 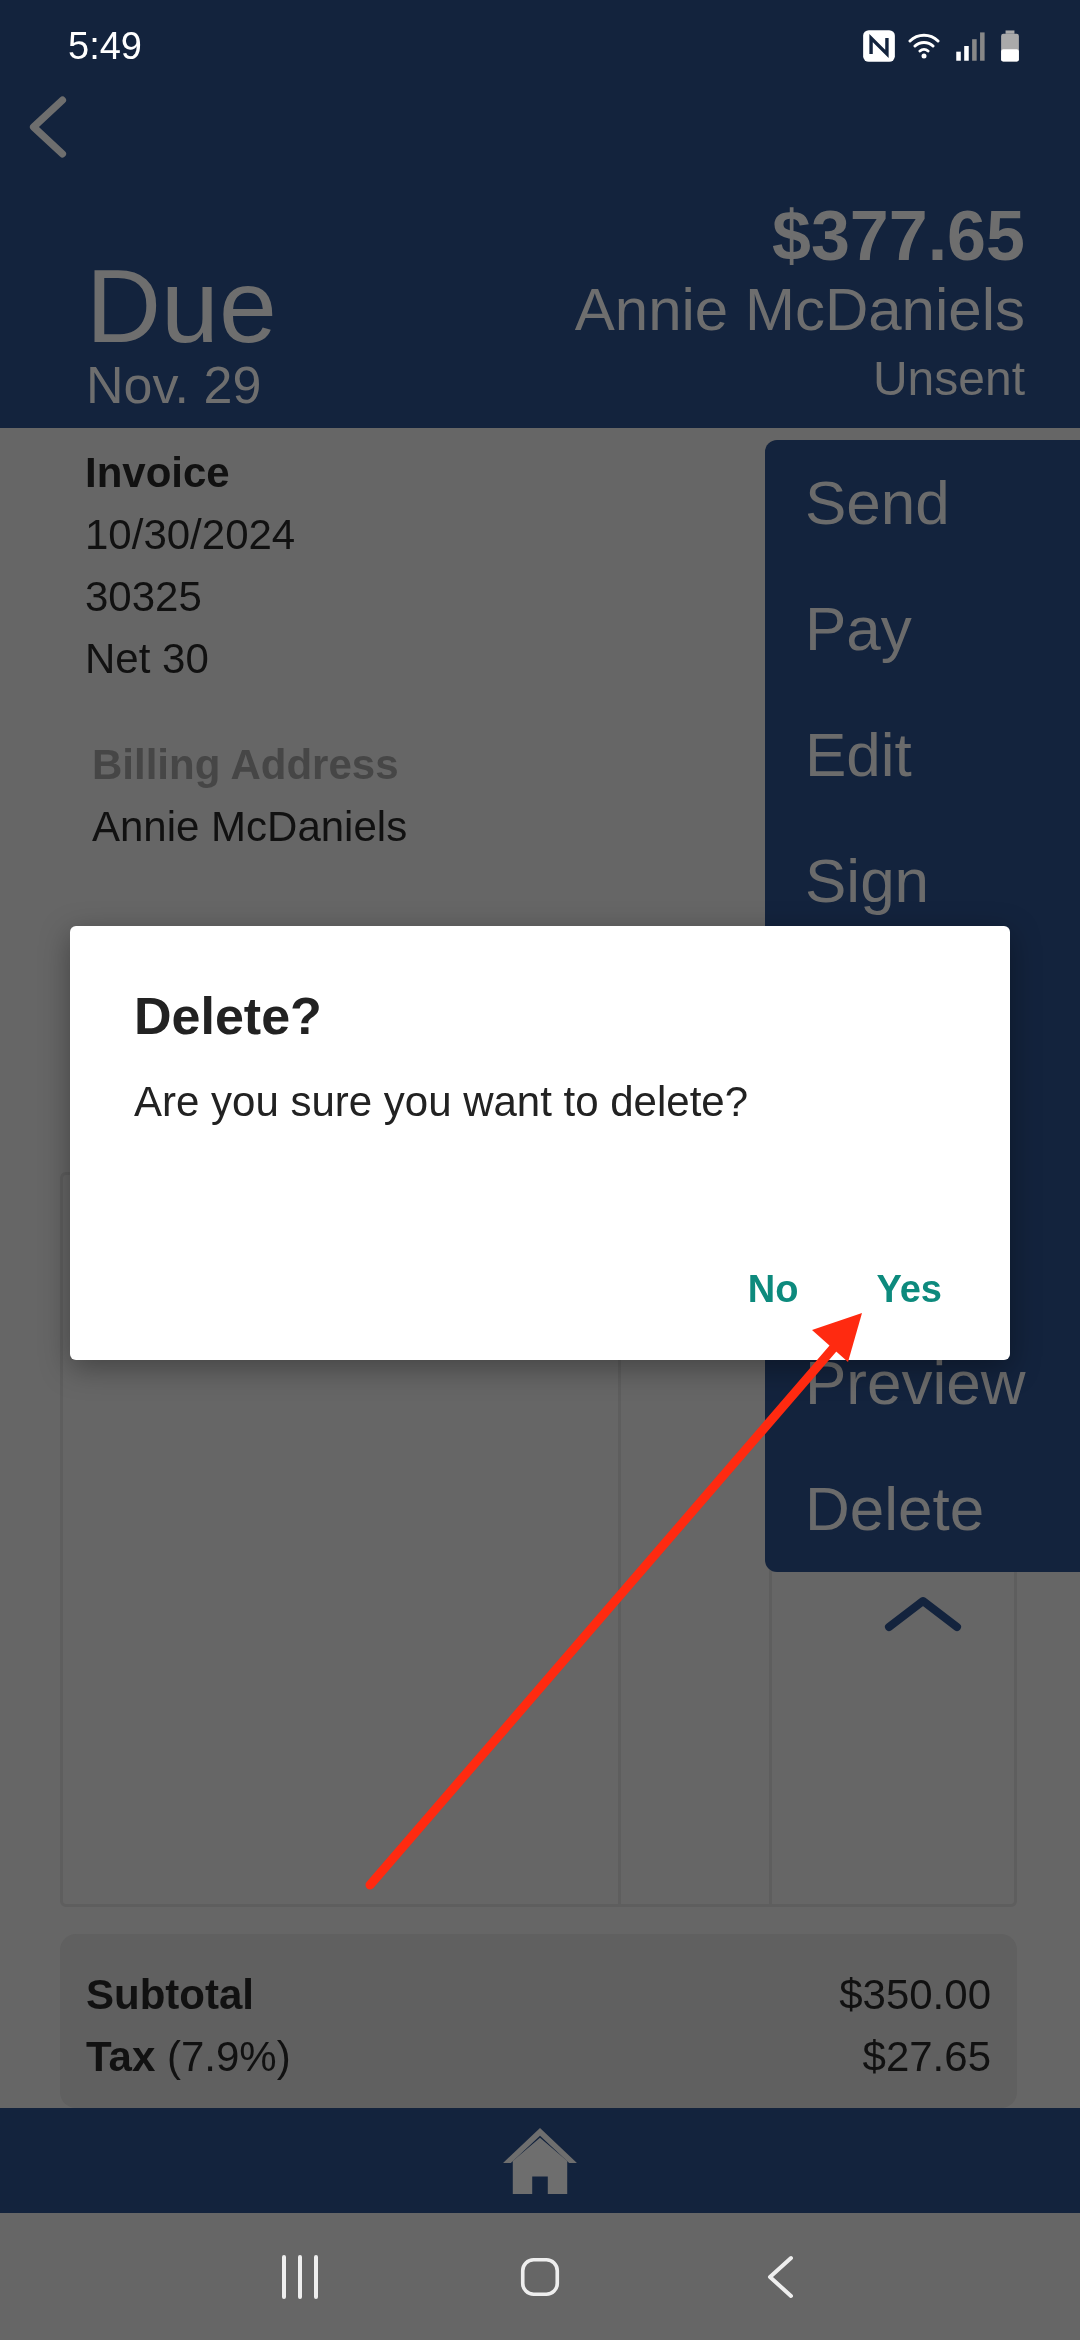 What do you see at coordinates (170, 1995) in the screenshot?
I see `total-label: Subtotal` at bounding box center [170, 1995].